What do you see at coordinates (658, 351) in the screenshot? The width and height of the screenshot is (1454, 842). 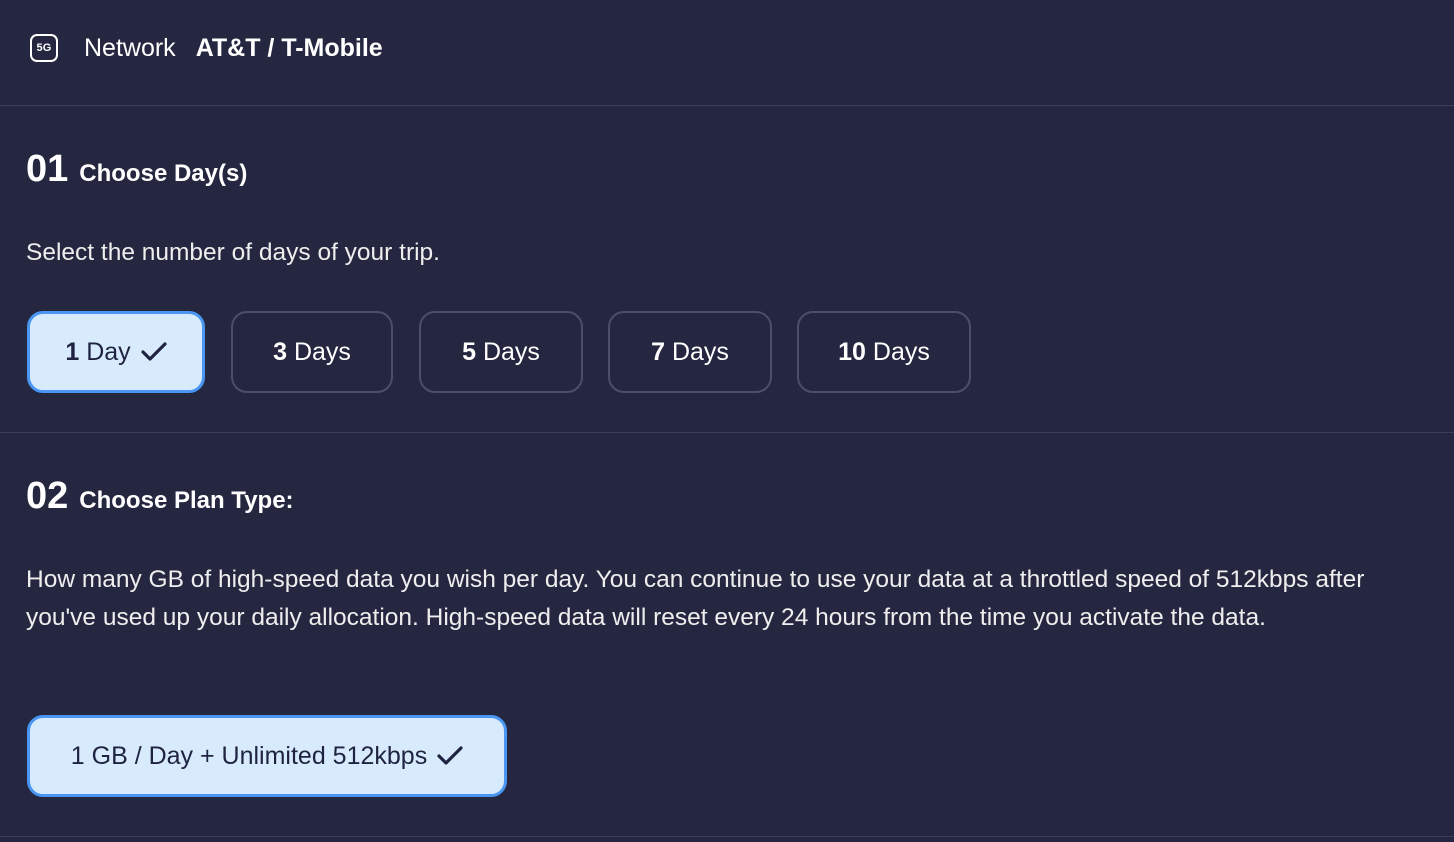 I see `day-option-number: 7` at bounding box center [658, 351].